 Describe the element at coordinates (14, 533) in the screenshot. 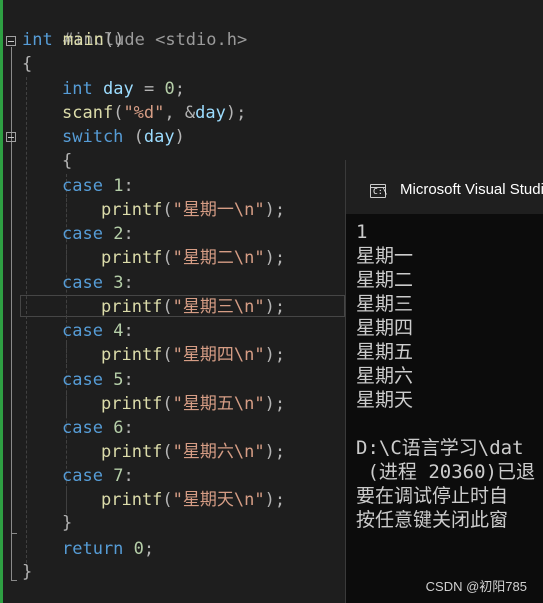

I see `fold-end-switch` at that location.